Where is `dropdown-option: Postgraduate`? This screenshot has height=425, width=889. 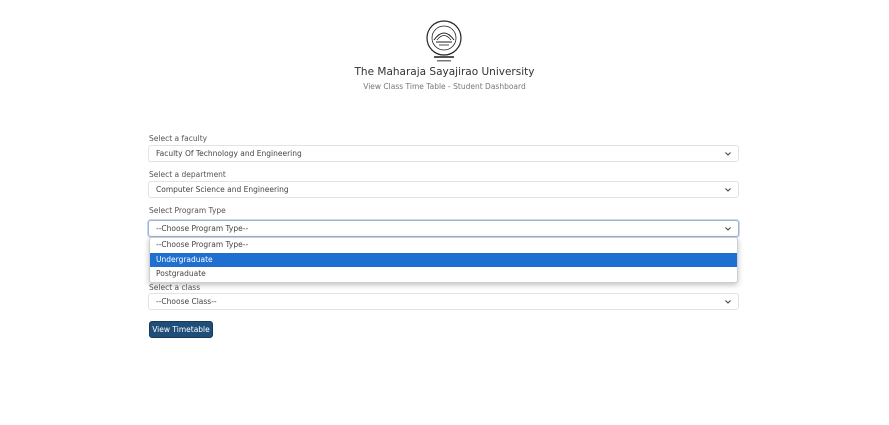 dropdown-option: Postgraduate is located at coordinates (443, 274).